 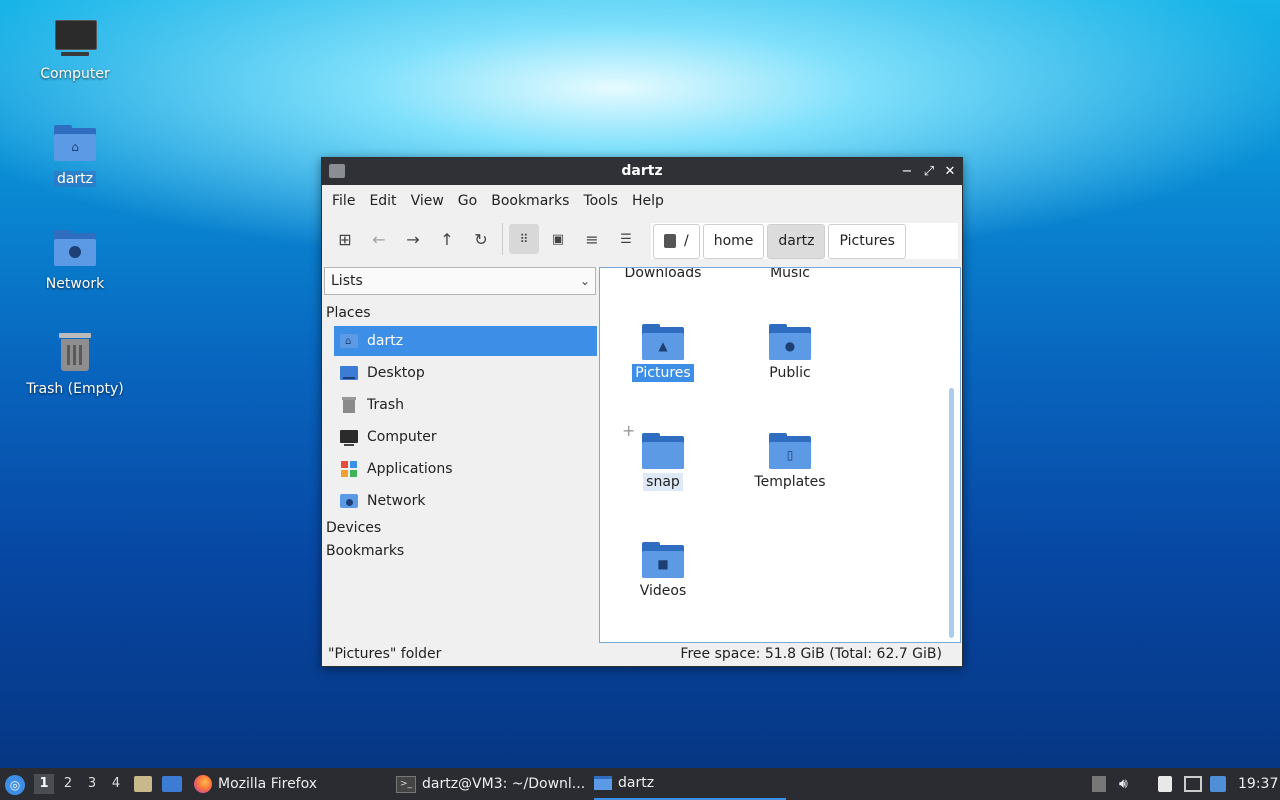 What do you see at coordinates (268, 784) in the screenshot?
I see `task-label: Mozilla Firefox` at bounding box center [268, 784].